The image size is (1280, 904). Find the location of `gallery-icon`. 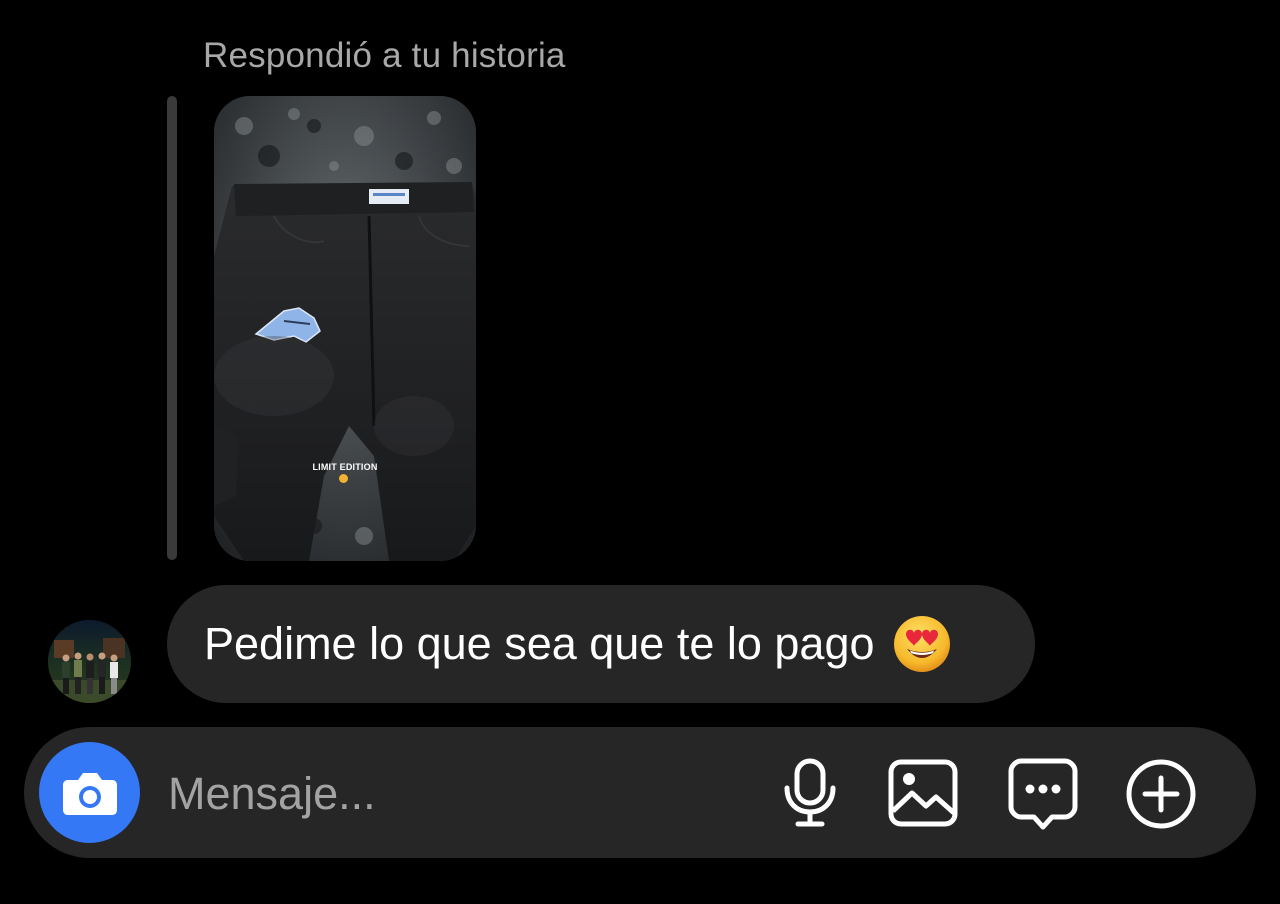

gallery-icon is located at coordinates (923, 793).